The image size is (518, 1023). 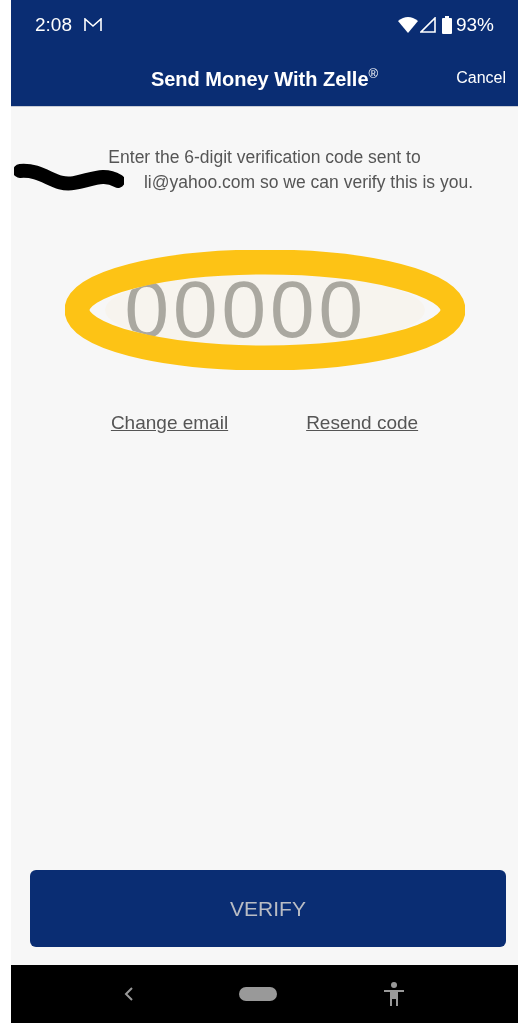 I want to click on home-pill-icon, so click(x=258, y=994).